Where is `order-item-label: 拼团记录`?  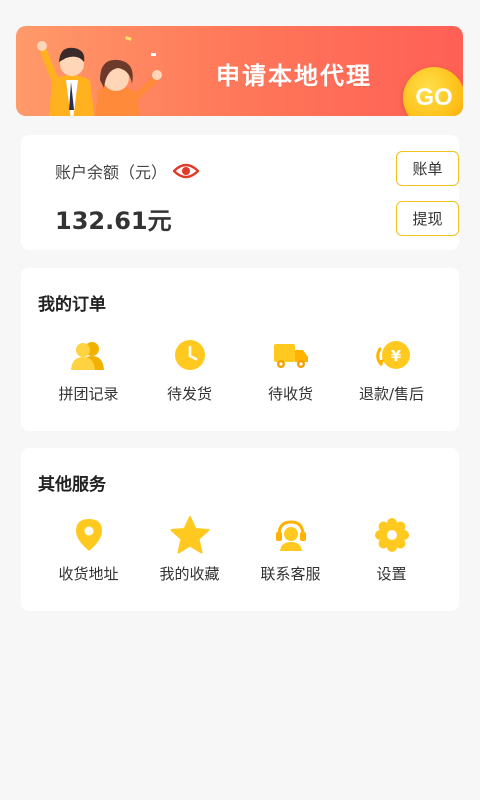 order-item-label: 拼团记录 is located at coordinates (88, 394).